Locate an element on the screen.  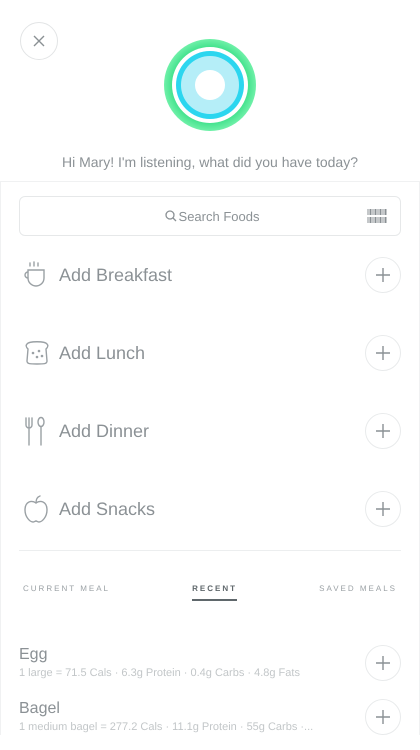
food-name: Egg is located at coordinates (33, 655).